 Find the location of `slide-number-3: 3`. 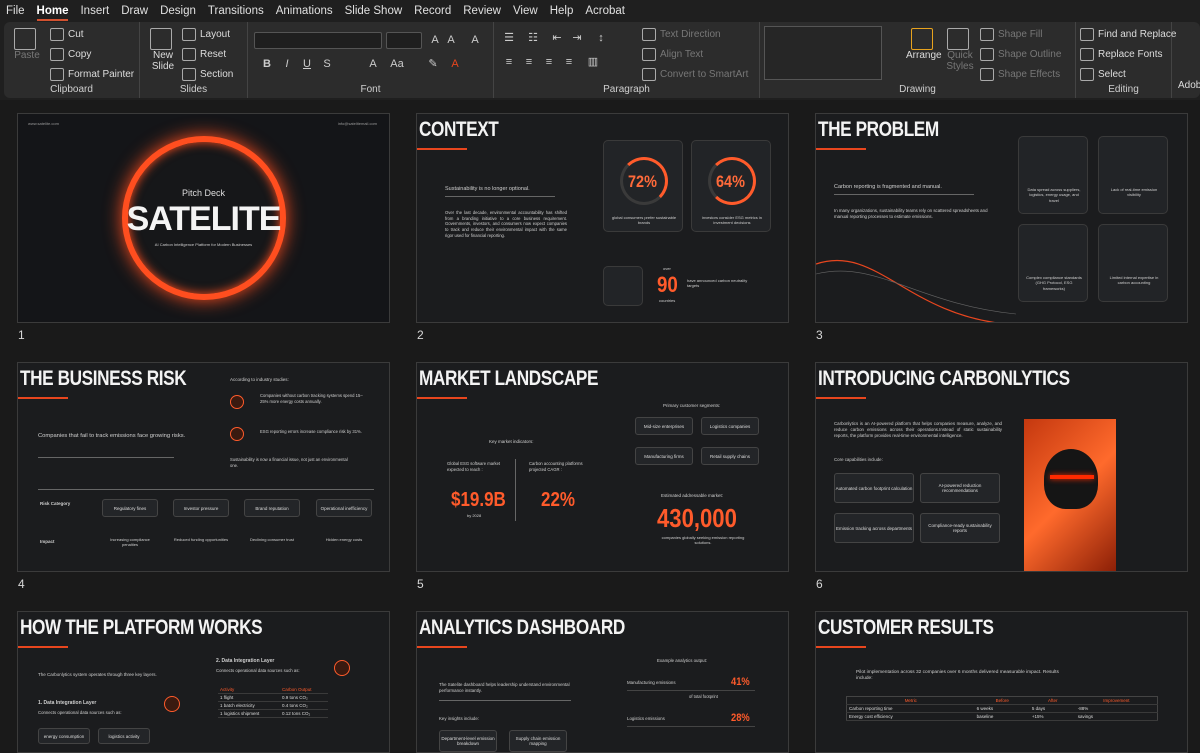

slide-number-3: 3 is located at coordinates (819, 335).